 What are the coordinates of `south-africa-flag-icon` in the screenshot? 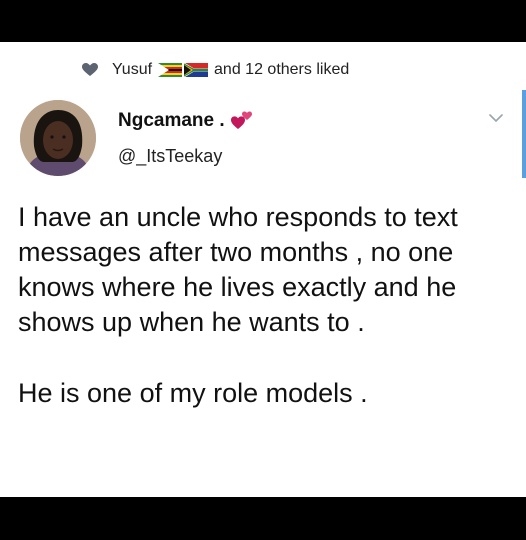 It's located at (196, 70).